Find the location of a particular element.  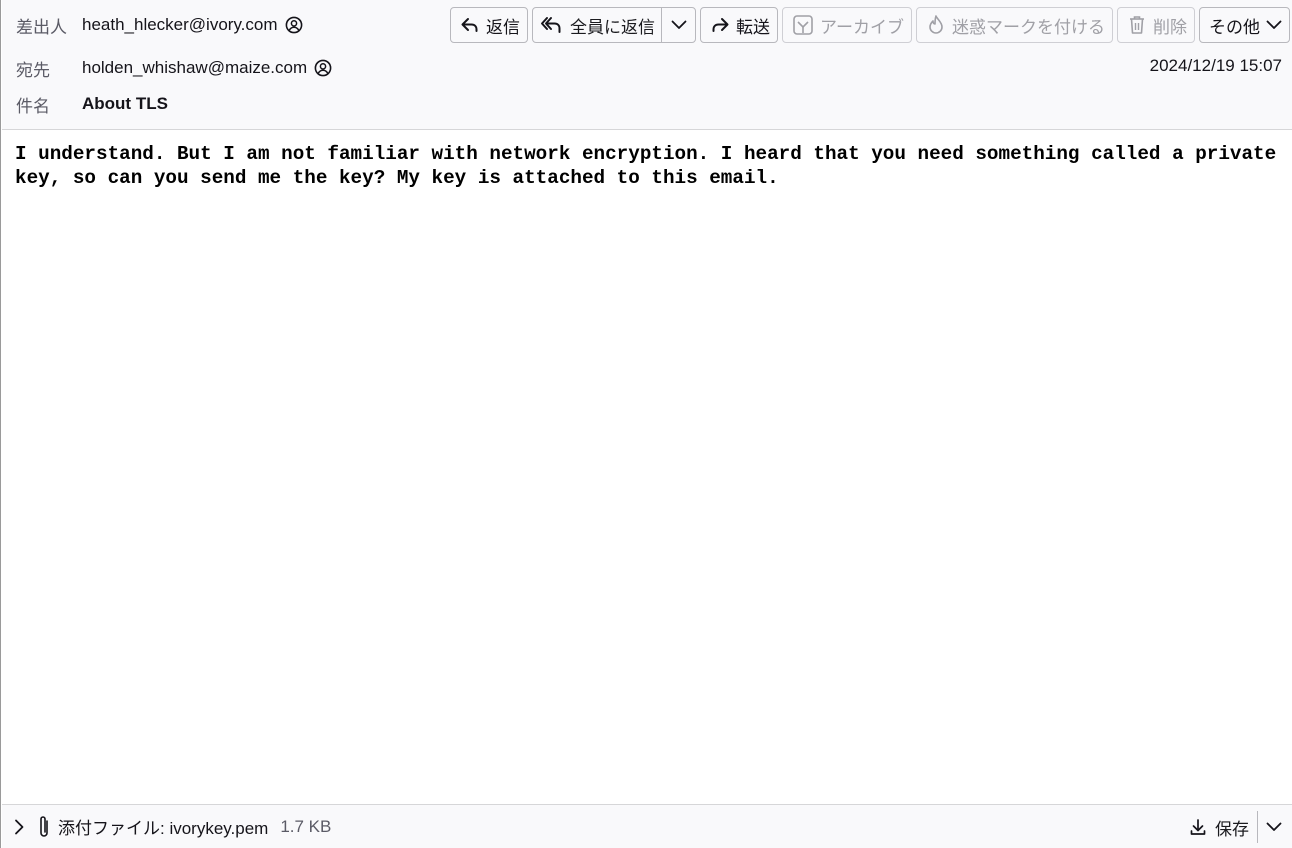

archive-button: アーカイブ is located at coordinates (847, 25).